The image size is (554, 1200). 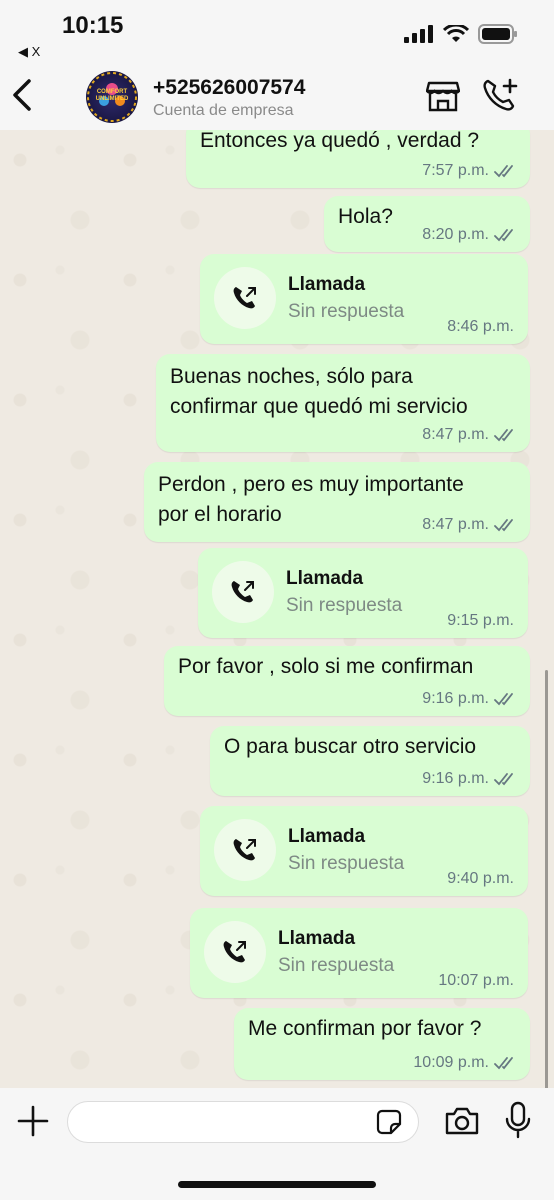 I want to click on message-meta: 8:20 p.m., so click(x=469, y=235).